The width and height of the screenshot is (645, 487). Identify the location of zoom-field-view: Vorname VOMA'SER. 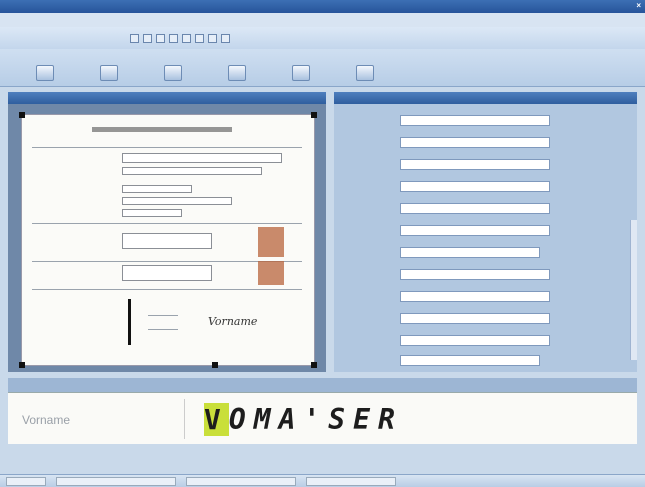
(322, 418).